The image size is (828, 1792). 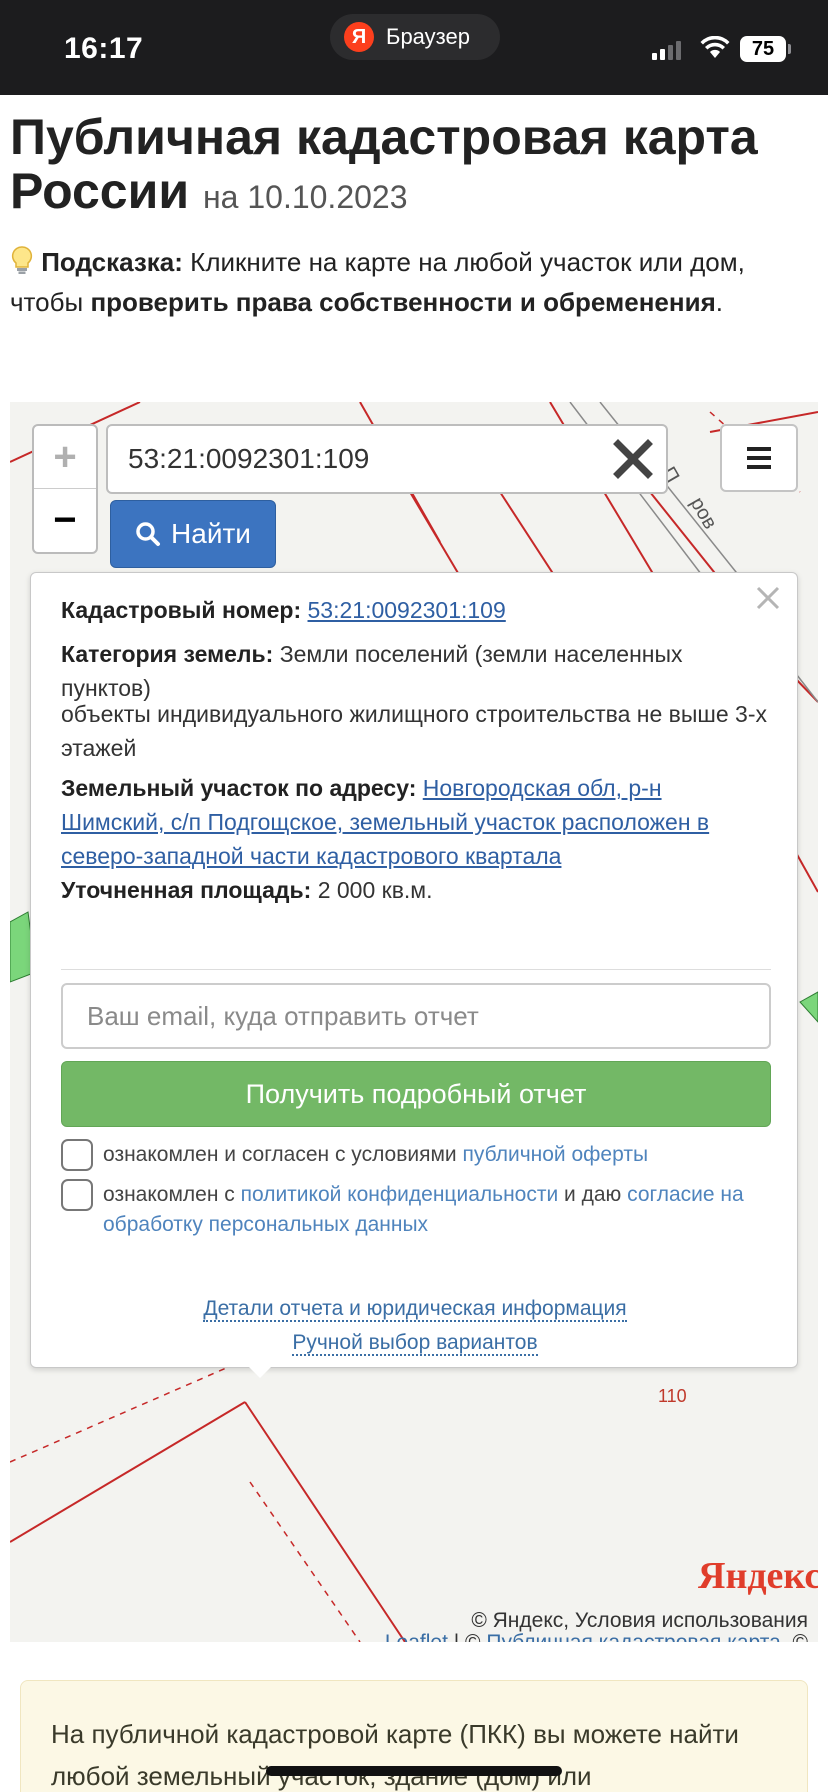 I want to click on zoom-out-button: −, so click(x=65, y=520).